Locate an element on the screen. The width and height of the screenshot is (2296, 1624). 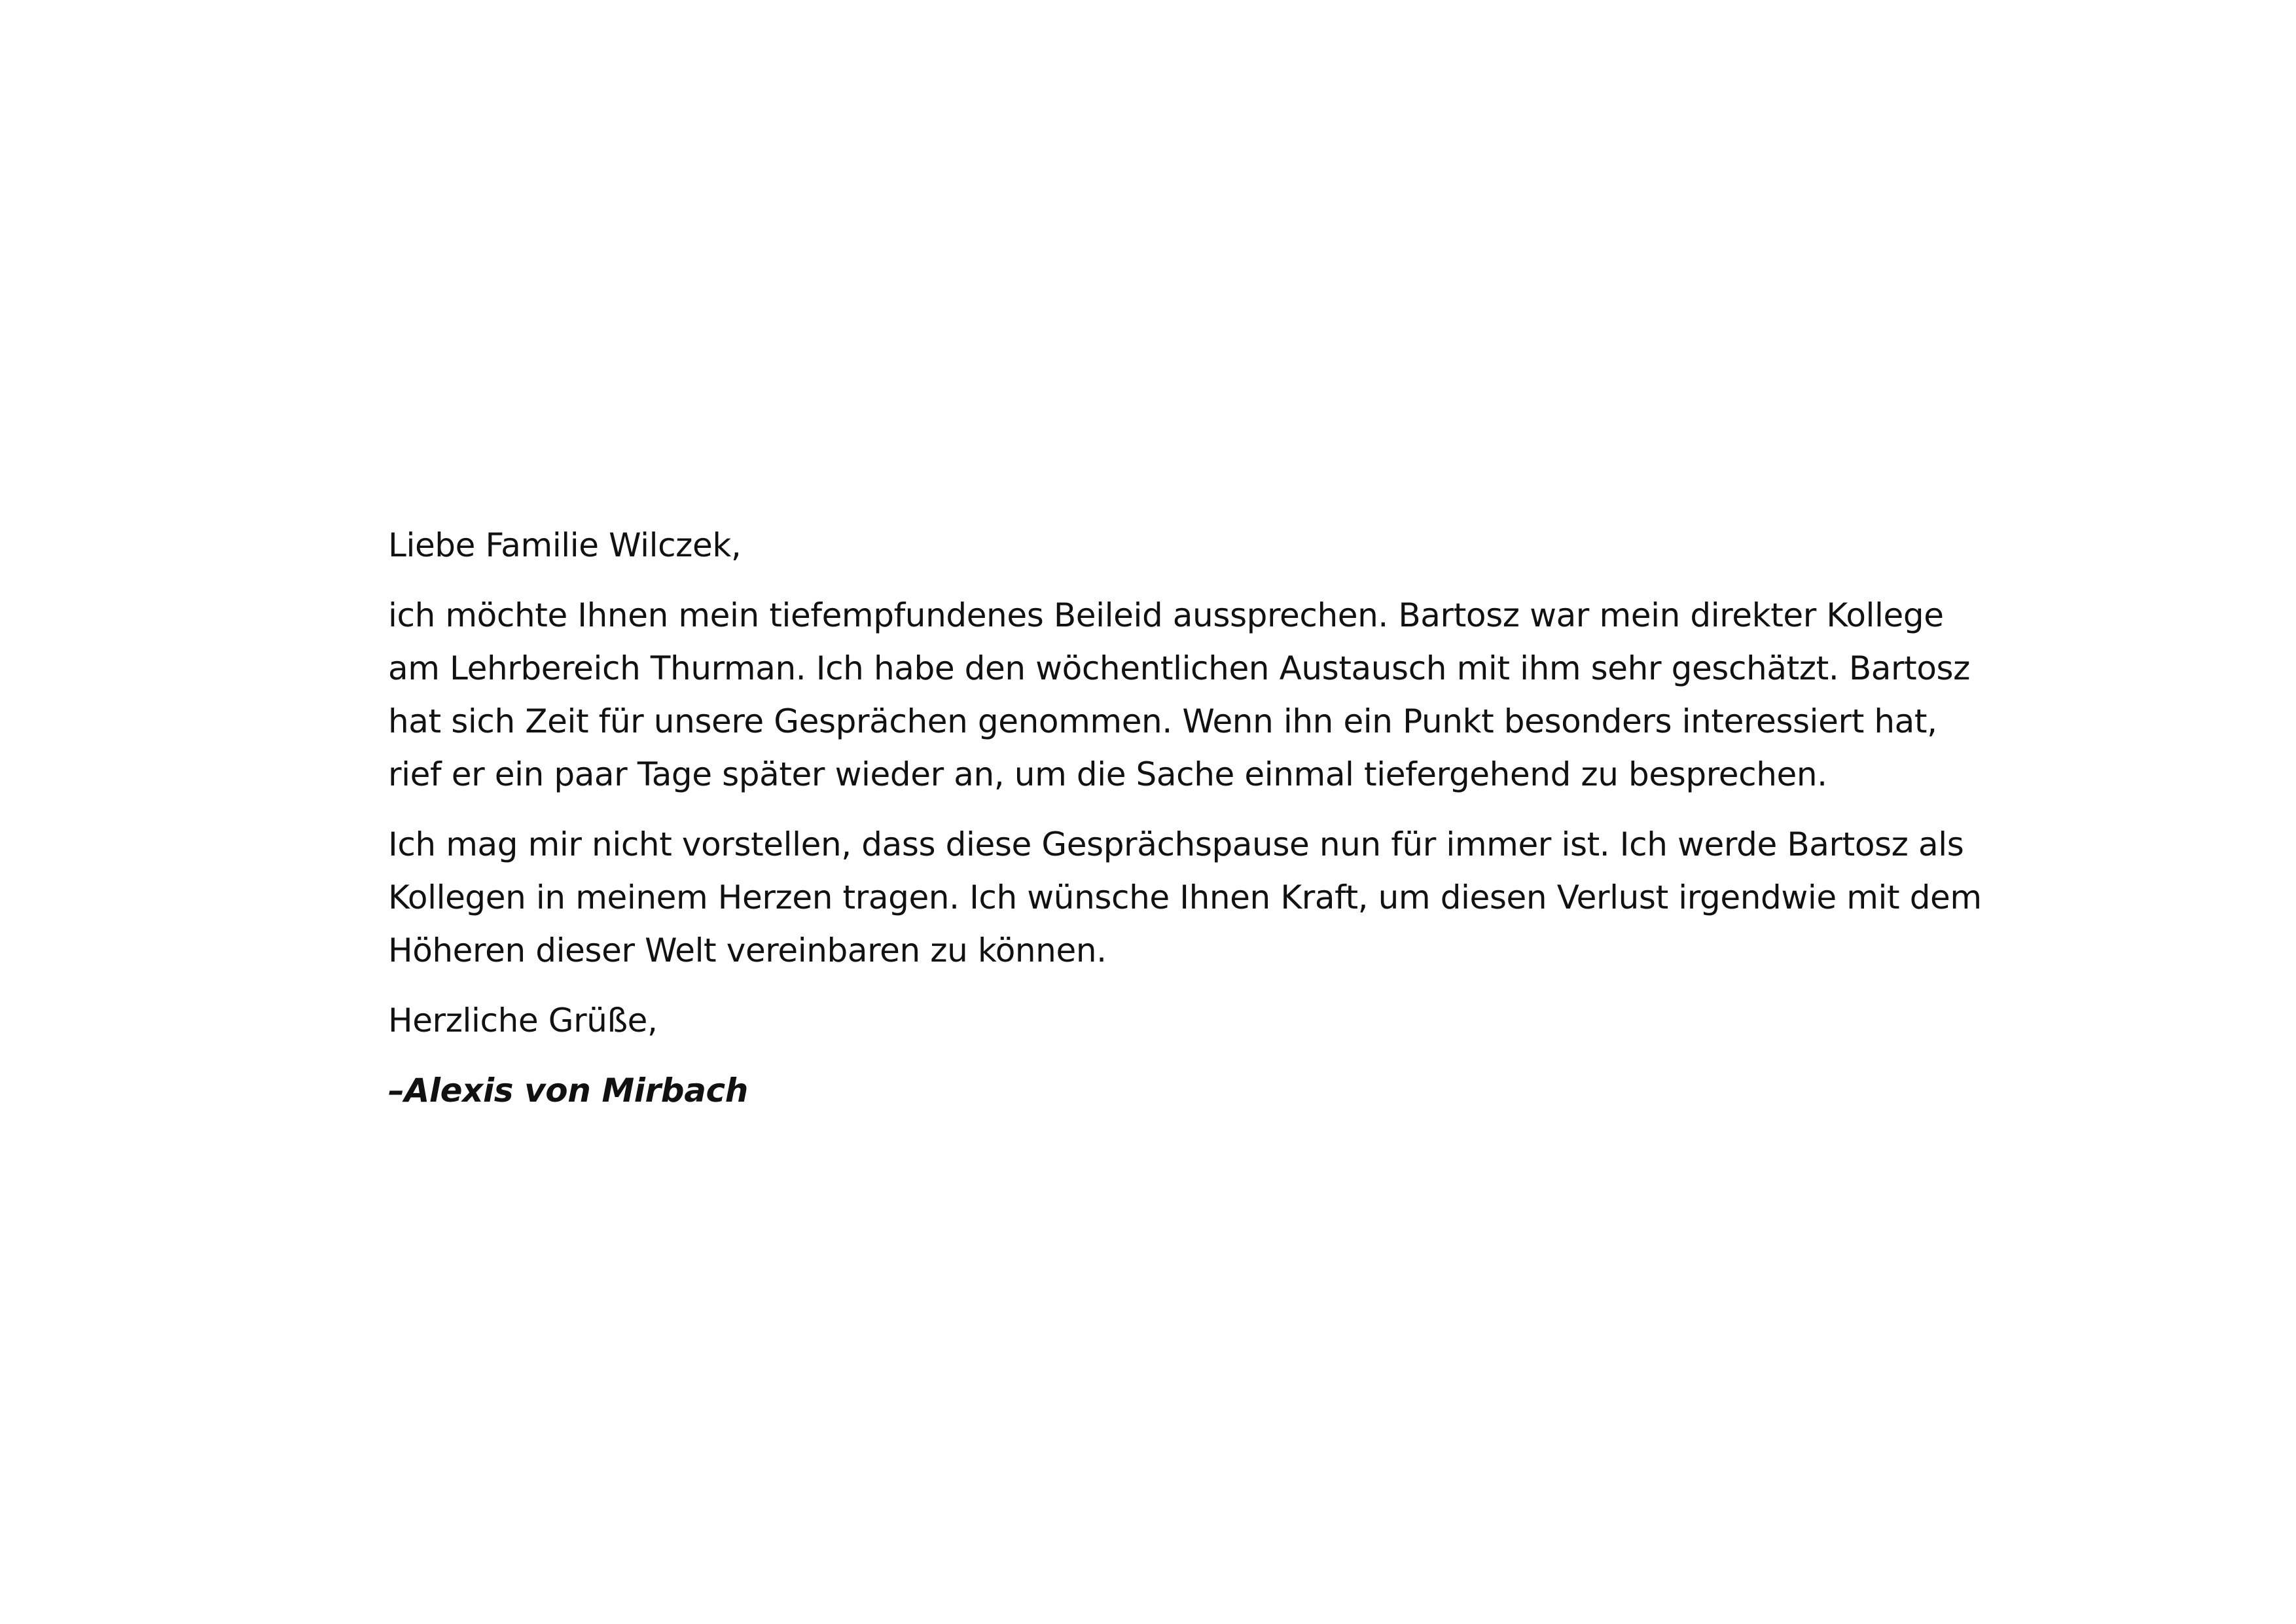
salutation: Liebe Familie Wilczek, is located at coordinates (565, 545).